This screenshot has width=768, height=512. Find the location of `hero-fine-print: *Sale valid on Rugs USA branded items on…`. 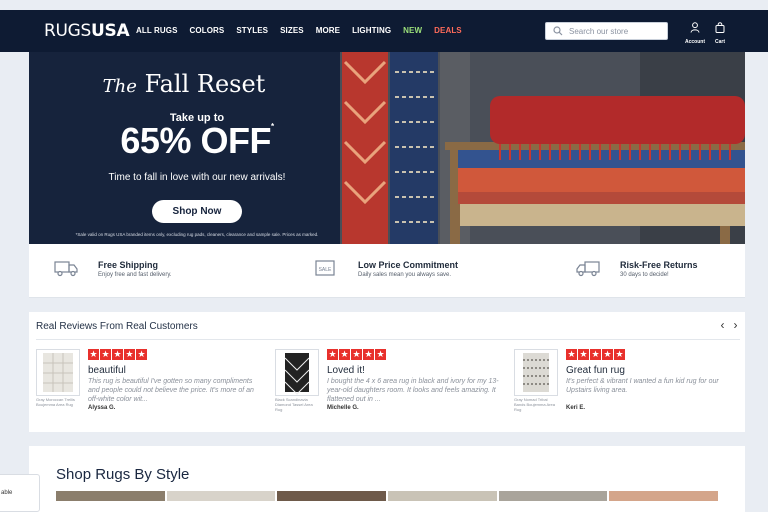

hero-fine-print: *Sale valid on Rugs USA branded items on… is located at coordinates (197, 234).